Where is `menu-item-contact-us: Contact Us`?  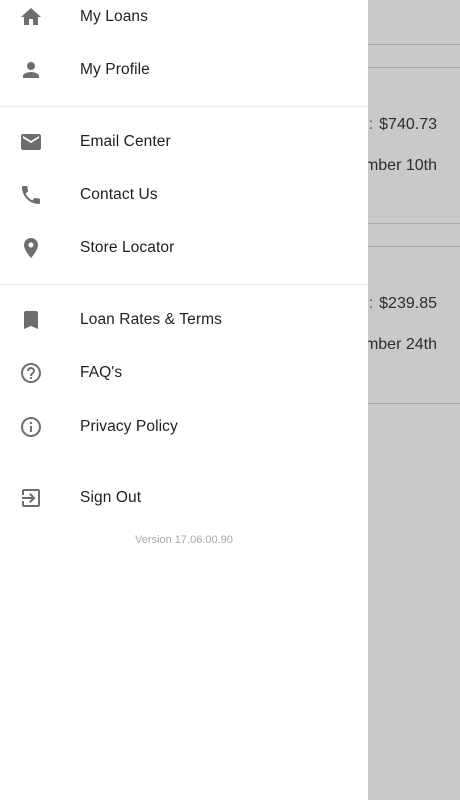 menu-item-contact-us: Contact Us is located at coordinates (184, 195).